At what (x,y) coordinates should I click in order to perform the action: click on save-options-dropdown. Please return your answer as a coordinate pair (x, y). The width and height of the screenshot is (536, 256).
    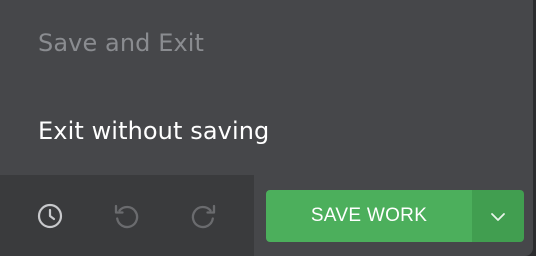
    Looking at the image, I should click on (498, 216).